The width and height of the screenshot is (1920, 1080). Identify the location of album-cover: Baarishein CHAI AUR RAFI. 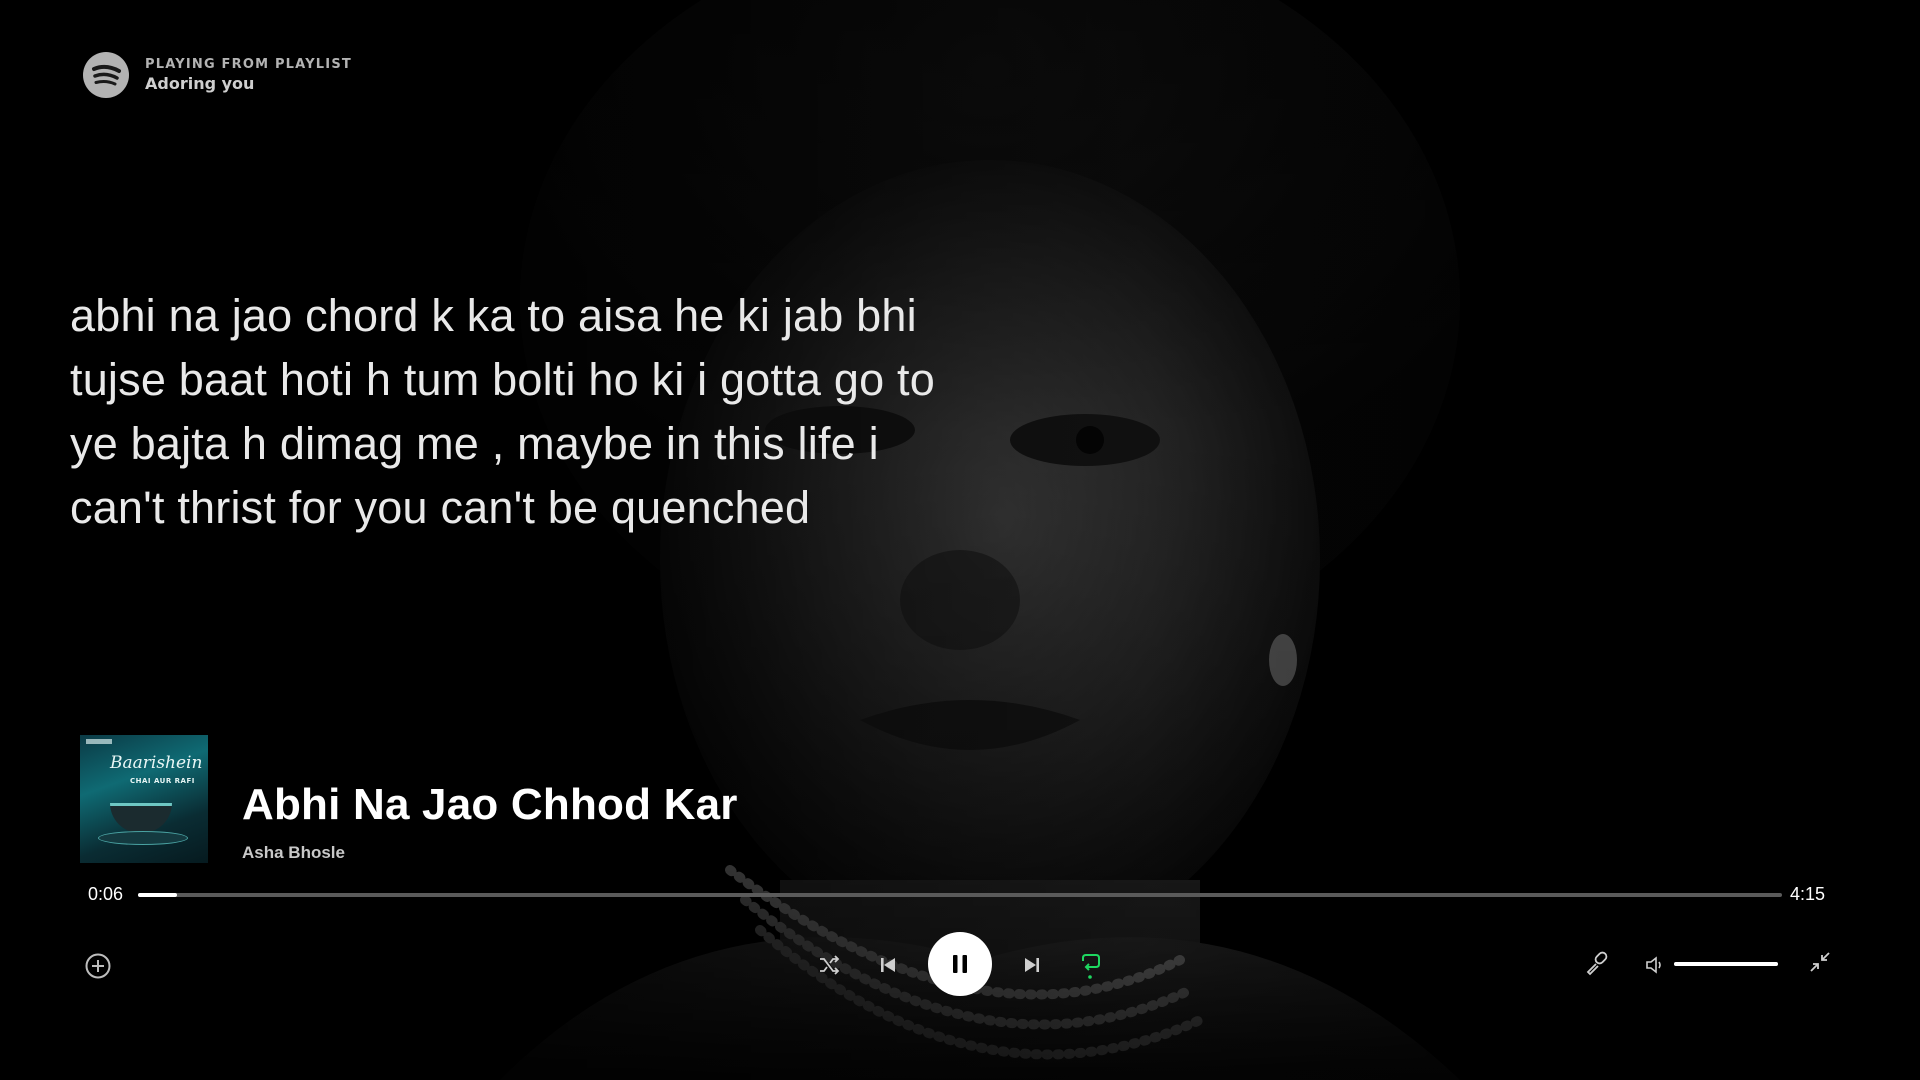
(144, 799).